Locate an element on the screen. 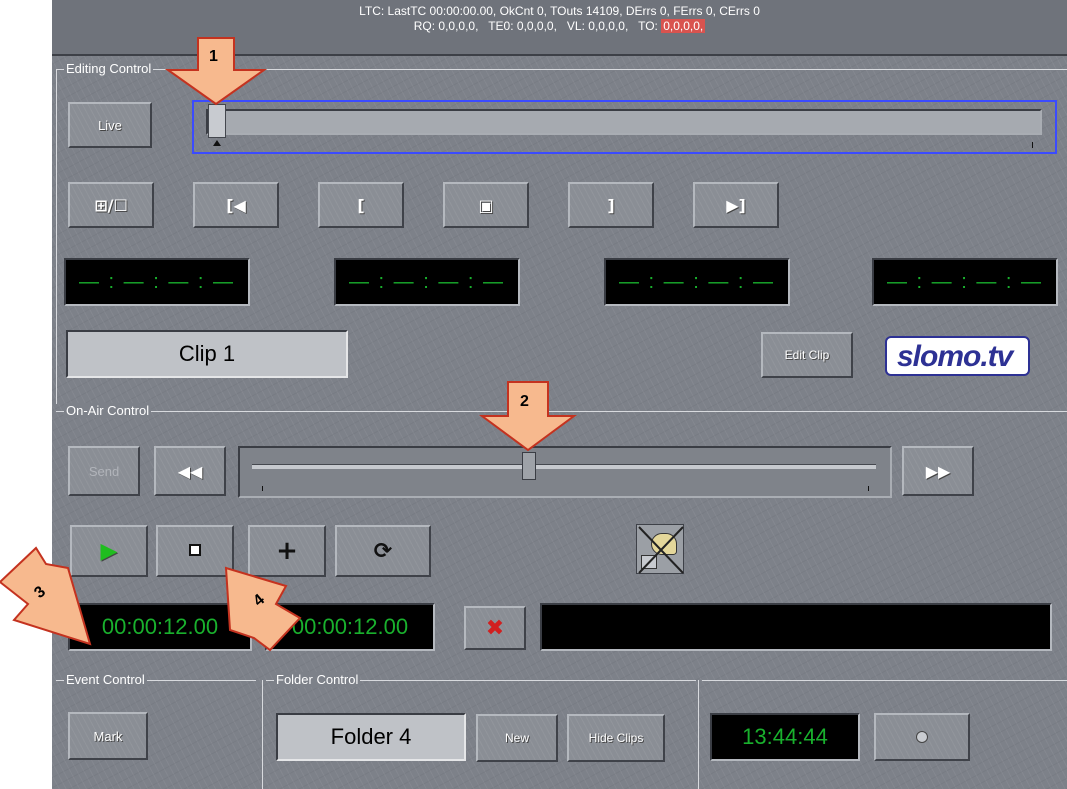 The height and width of the screenshot is (789, 1067). callout-label-1: 1 is located at coordinates (213, 56).